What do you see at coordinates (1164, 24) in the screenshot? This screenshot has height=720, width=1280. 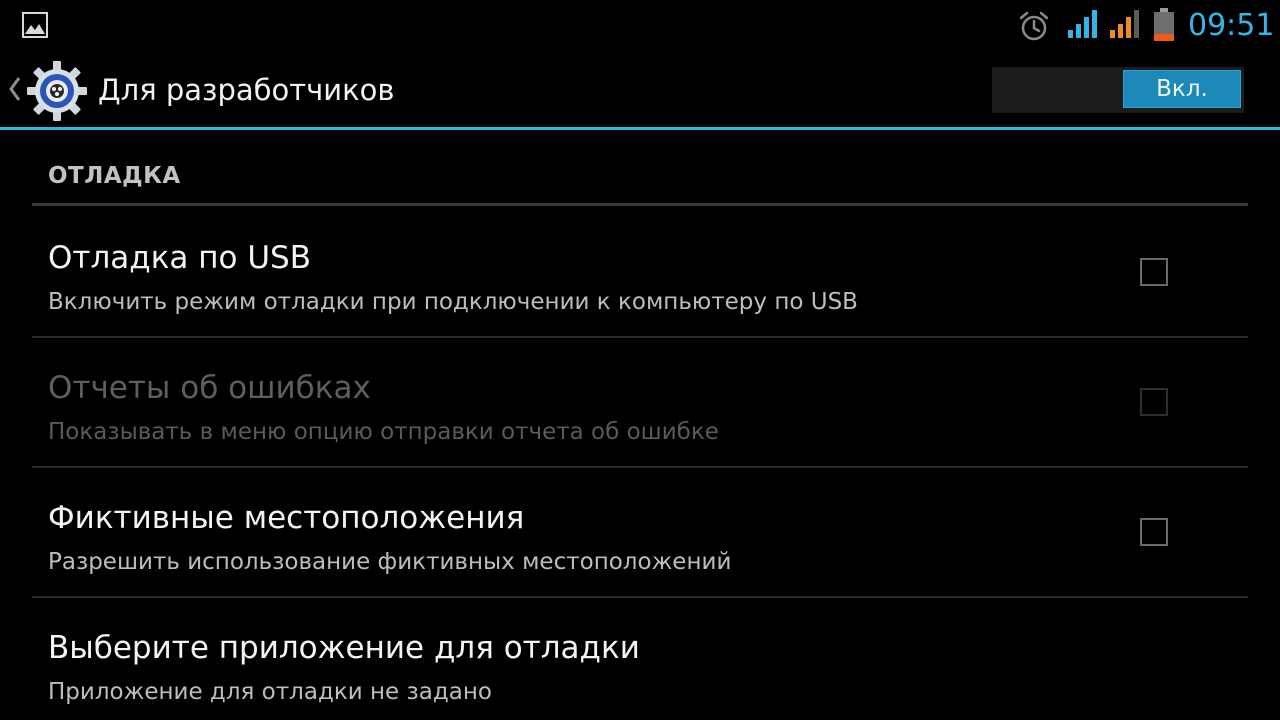 I see `battery-icon` at bounding box center [1164, 24].